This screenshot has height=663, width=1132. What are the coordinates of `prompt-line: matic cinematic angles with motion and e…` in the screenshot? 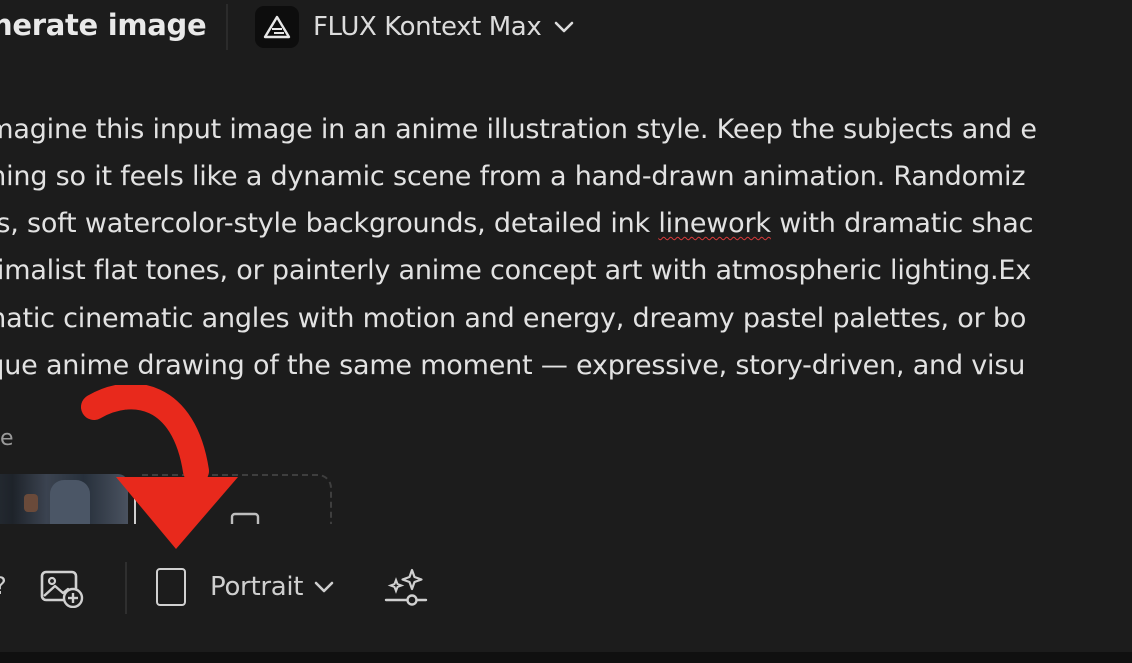 It's located at (513, 318).